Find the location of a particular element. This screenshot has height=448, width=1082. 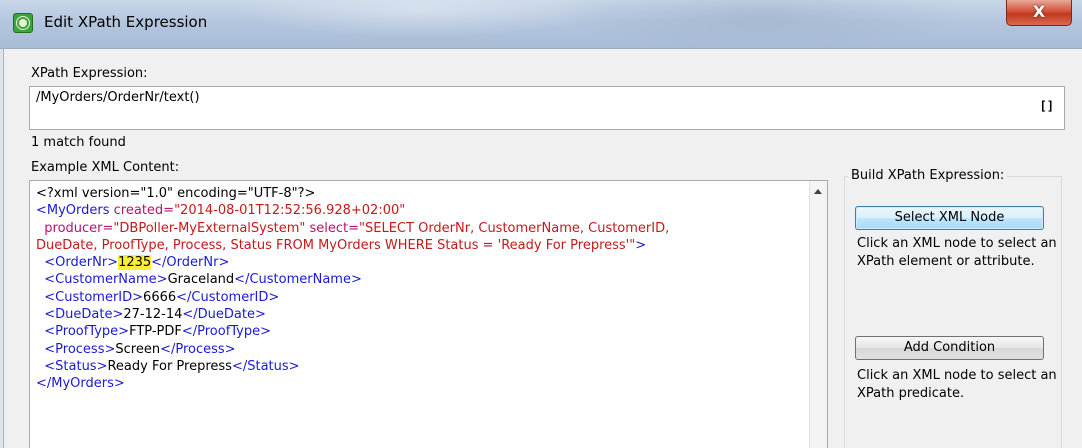

xml-attr-select: select= is located at coordinates (332, 228).